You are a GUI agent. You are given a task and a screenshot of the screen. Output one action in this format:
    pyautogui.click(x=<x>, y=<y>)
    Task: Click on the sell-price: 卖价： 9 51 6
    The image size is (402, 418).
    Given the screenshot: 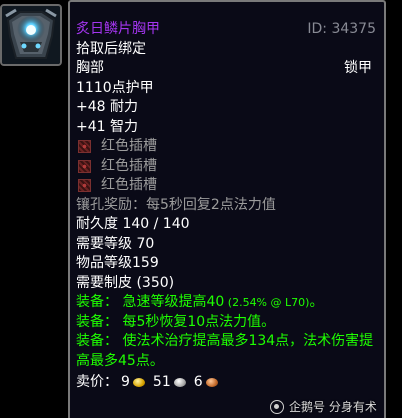 What is the action you would take?
    pyautogui.click(x=227, y=383)
    